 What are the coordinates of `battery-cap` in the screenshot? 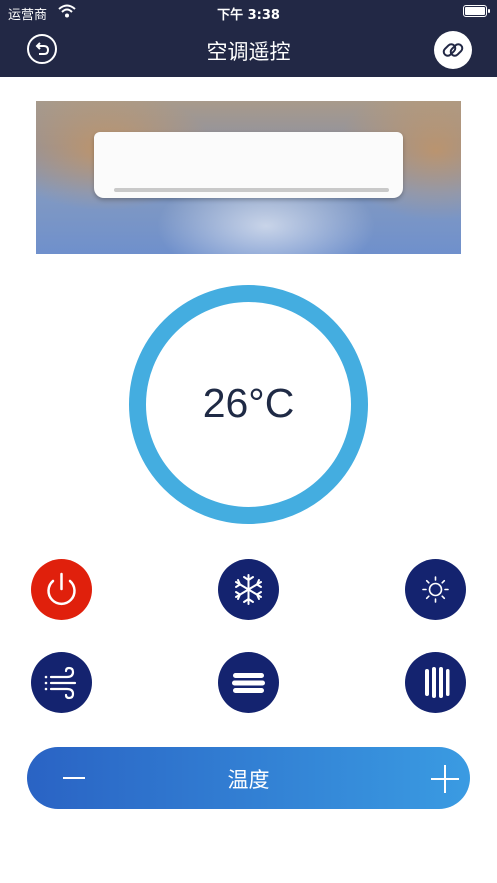 It's located at (489, 11).